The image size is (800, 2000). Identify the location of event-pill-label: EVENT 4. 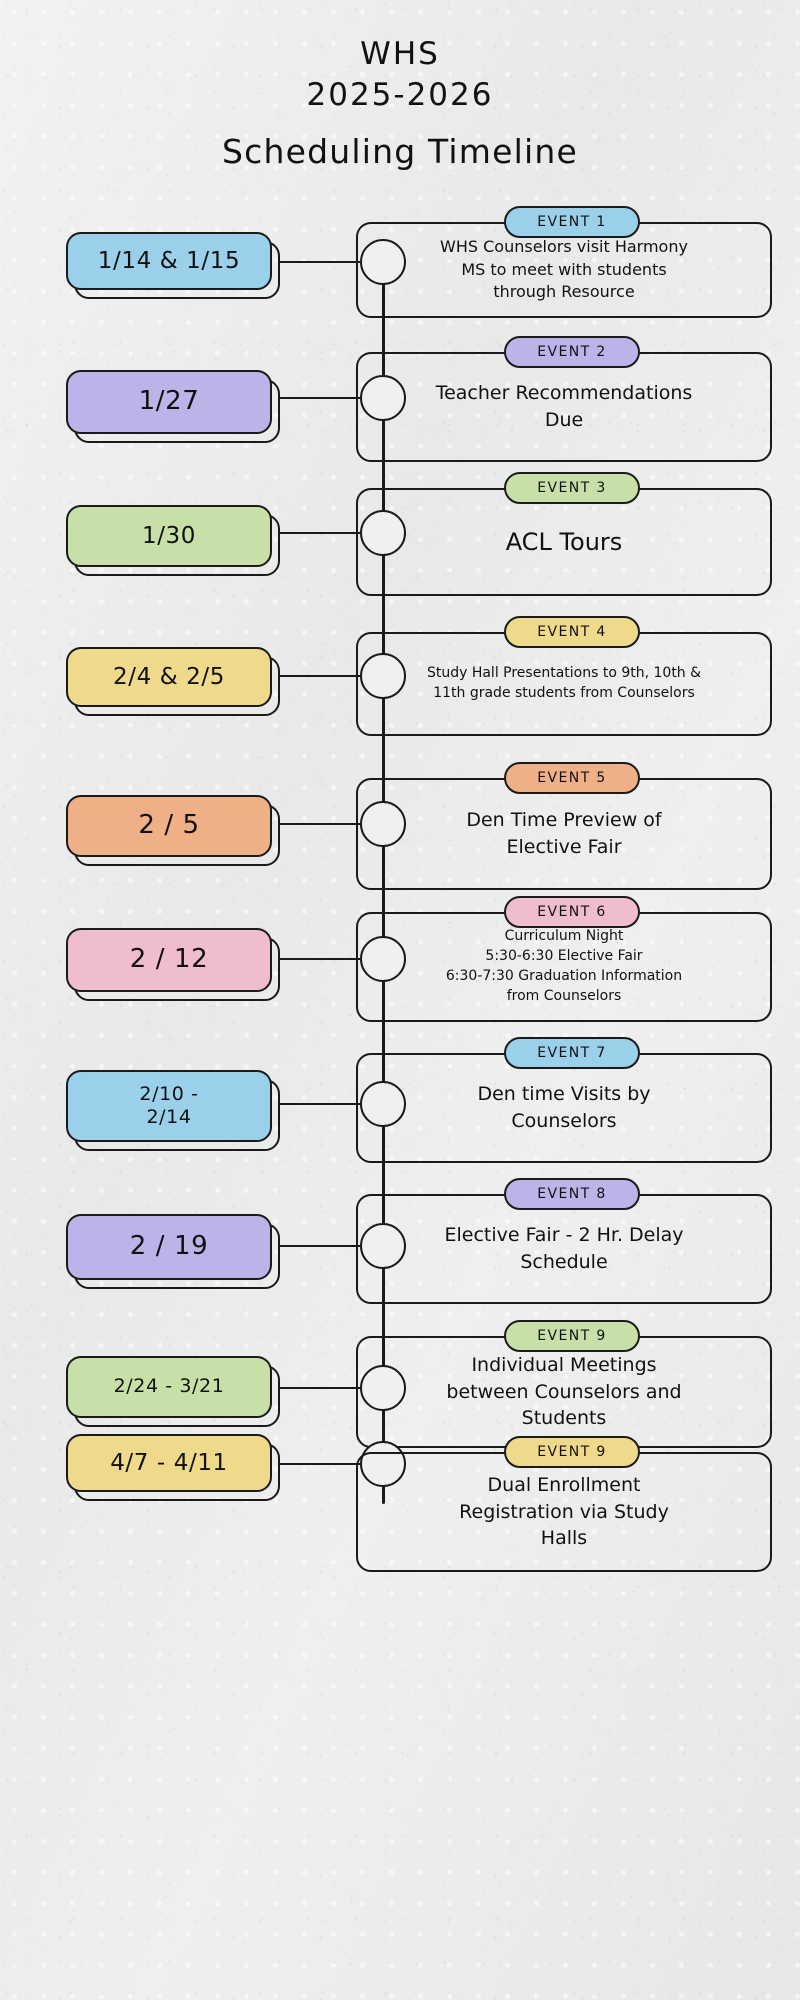
(572, 632).